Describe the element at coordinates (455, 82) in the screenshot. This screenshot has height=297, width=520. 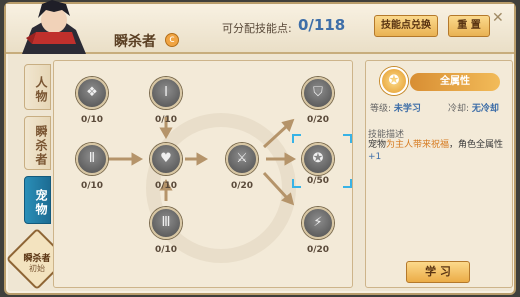
I see `skill-name: 全属性` at that location.